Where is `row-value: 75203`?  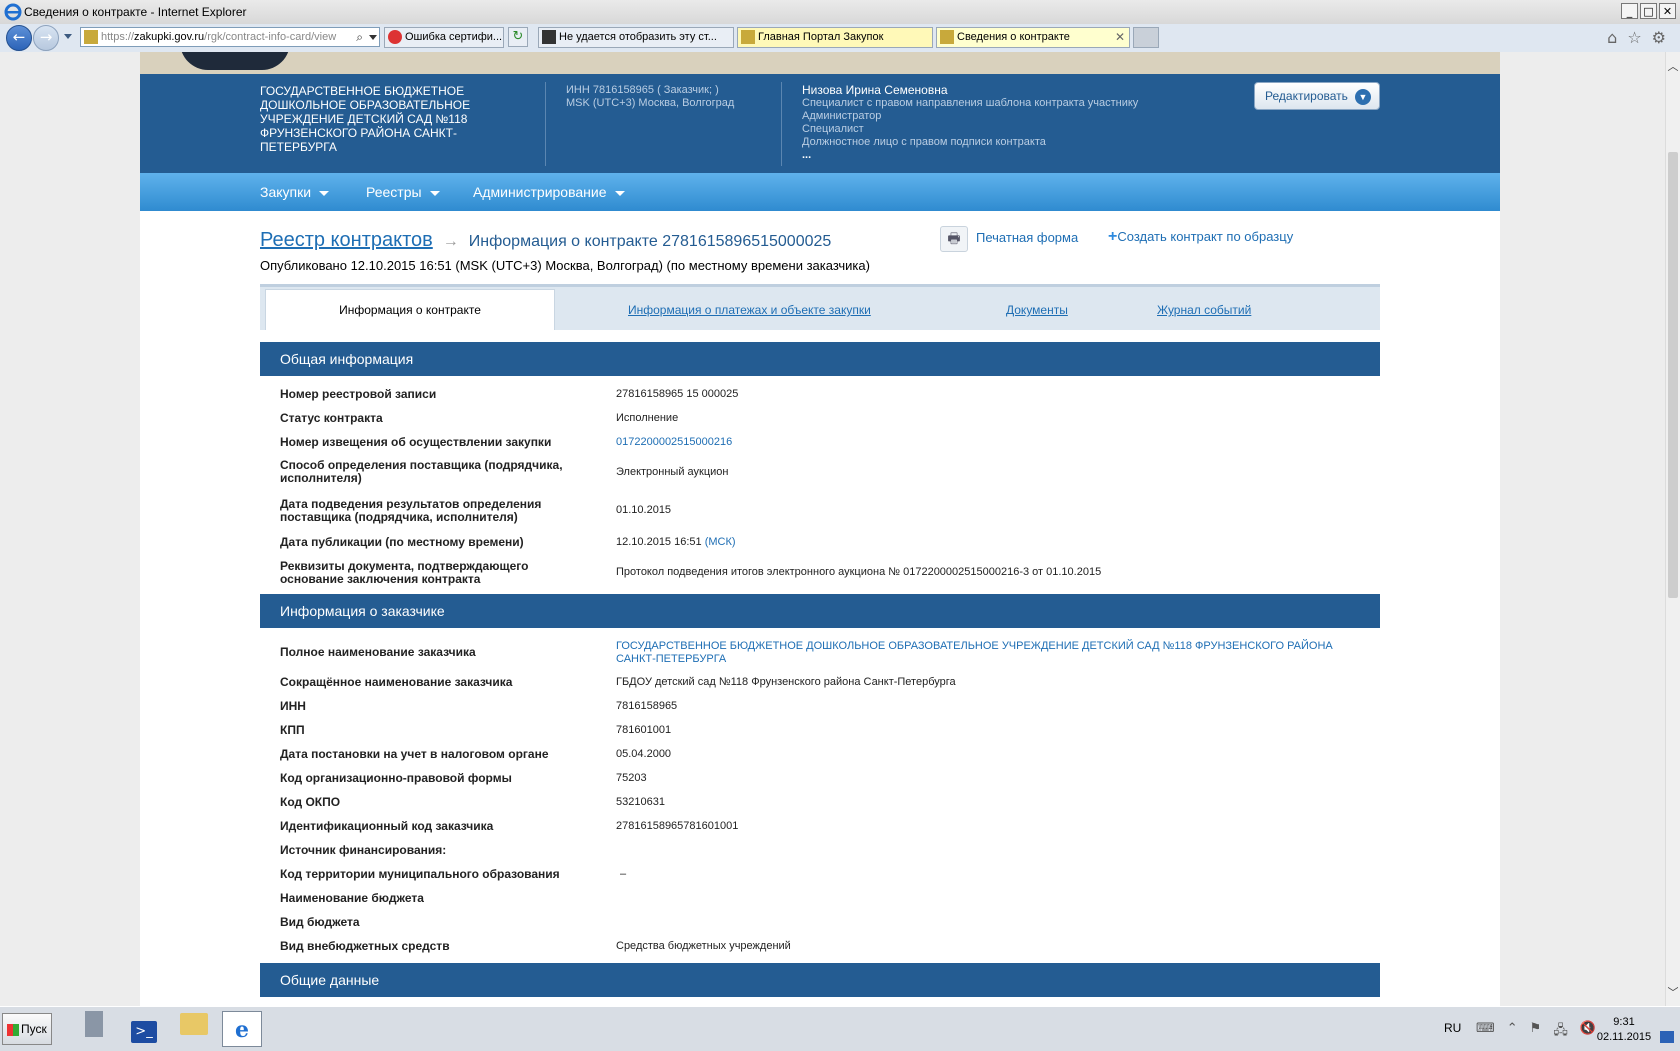
row-value: 75203 is located at coordinates (631, 778).